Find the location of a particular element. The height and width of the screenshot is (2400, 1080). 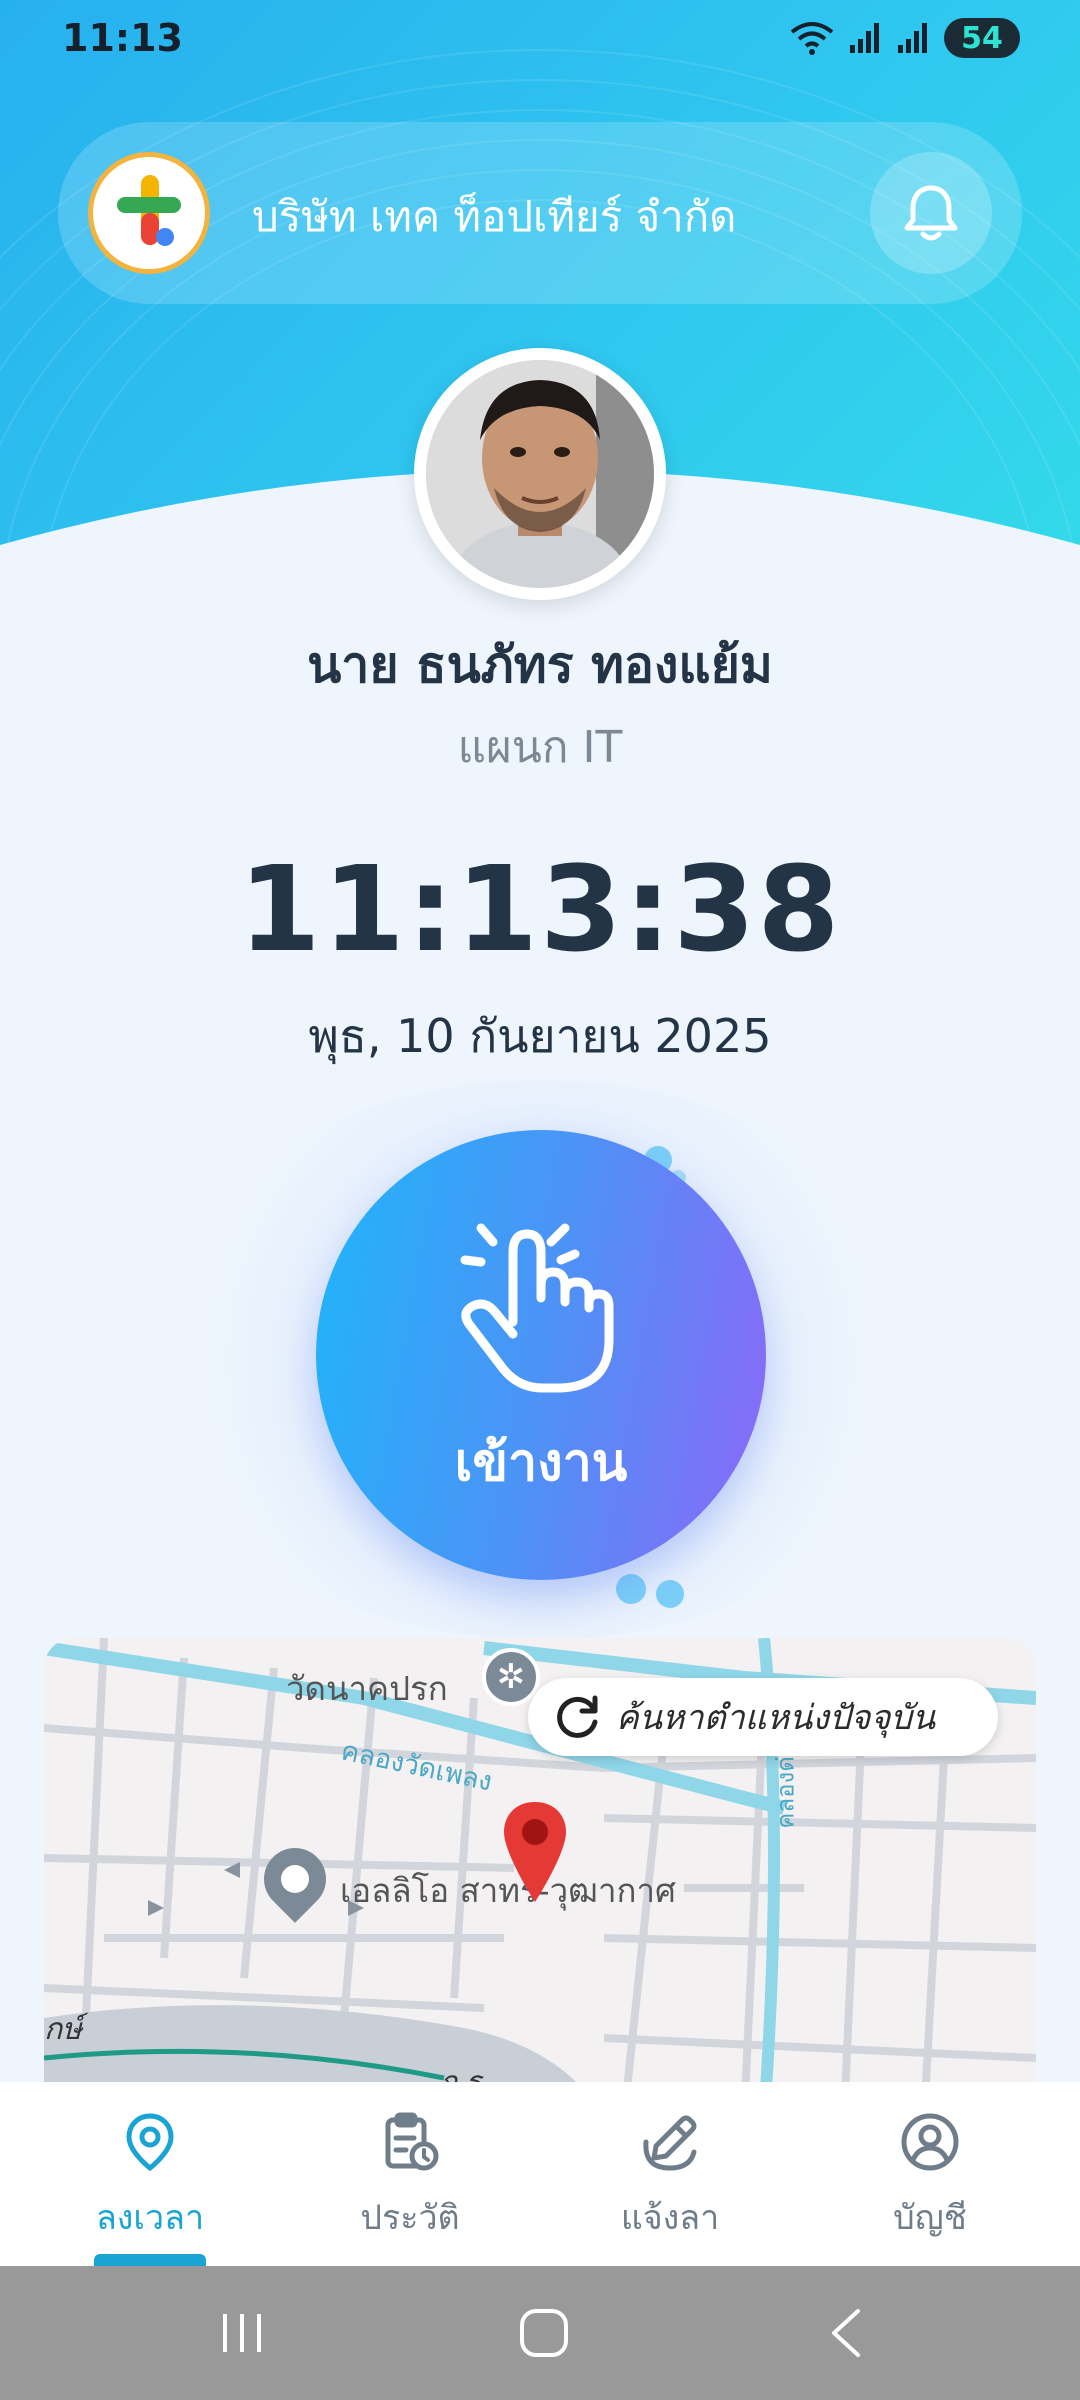

nav-label-history: ประวัติ is located at coordinates (410, 2218).